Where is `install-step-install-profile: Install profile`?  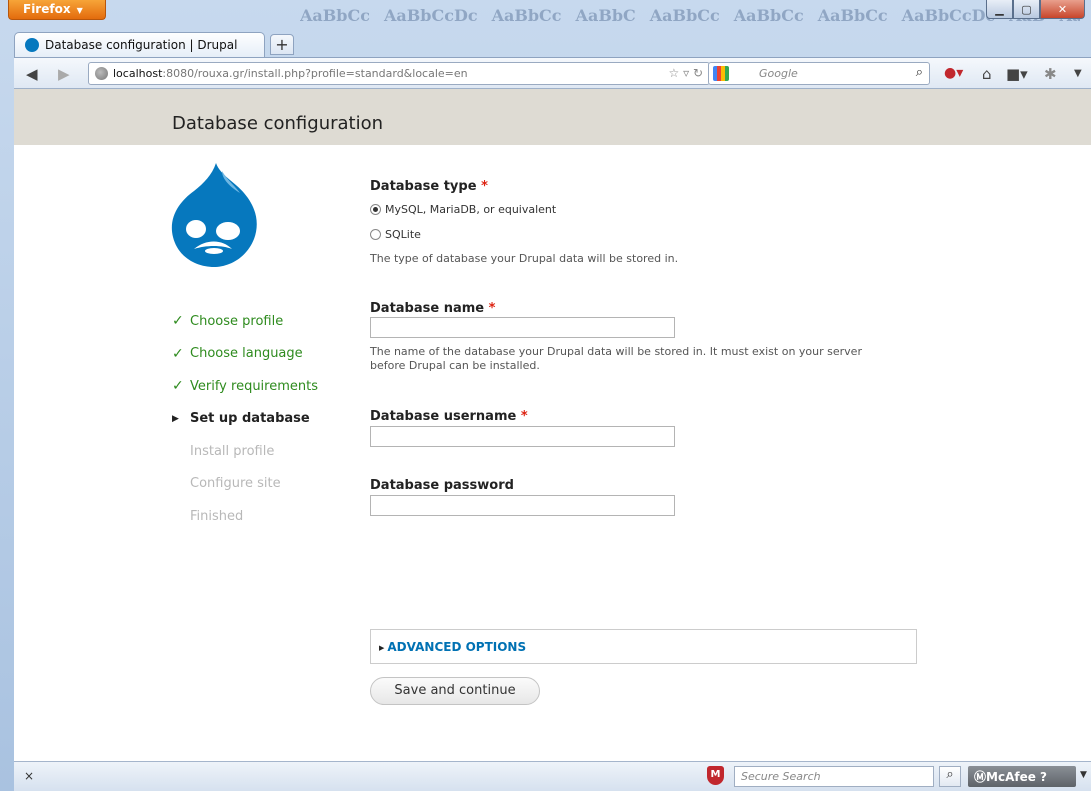 install-step-install-profile: Install profile is located at coordinates (245, 451).